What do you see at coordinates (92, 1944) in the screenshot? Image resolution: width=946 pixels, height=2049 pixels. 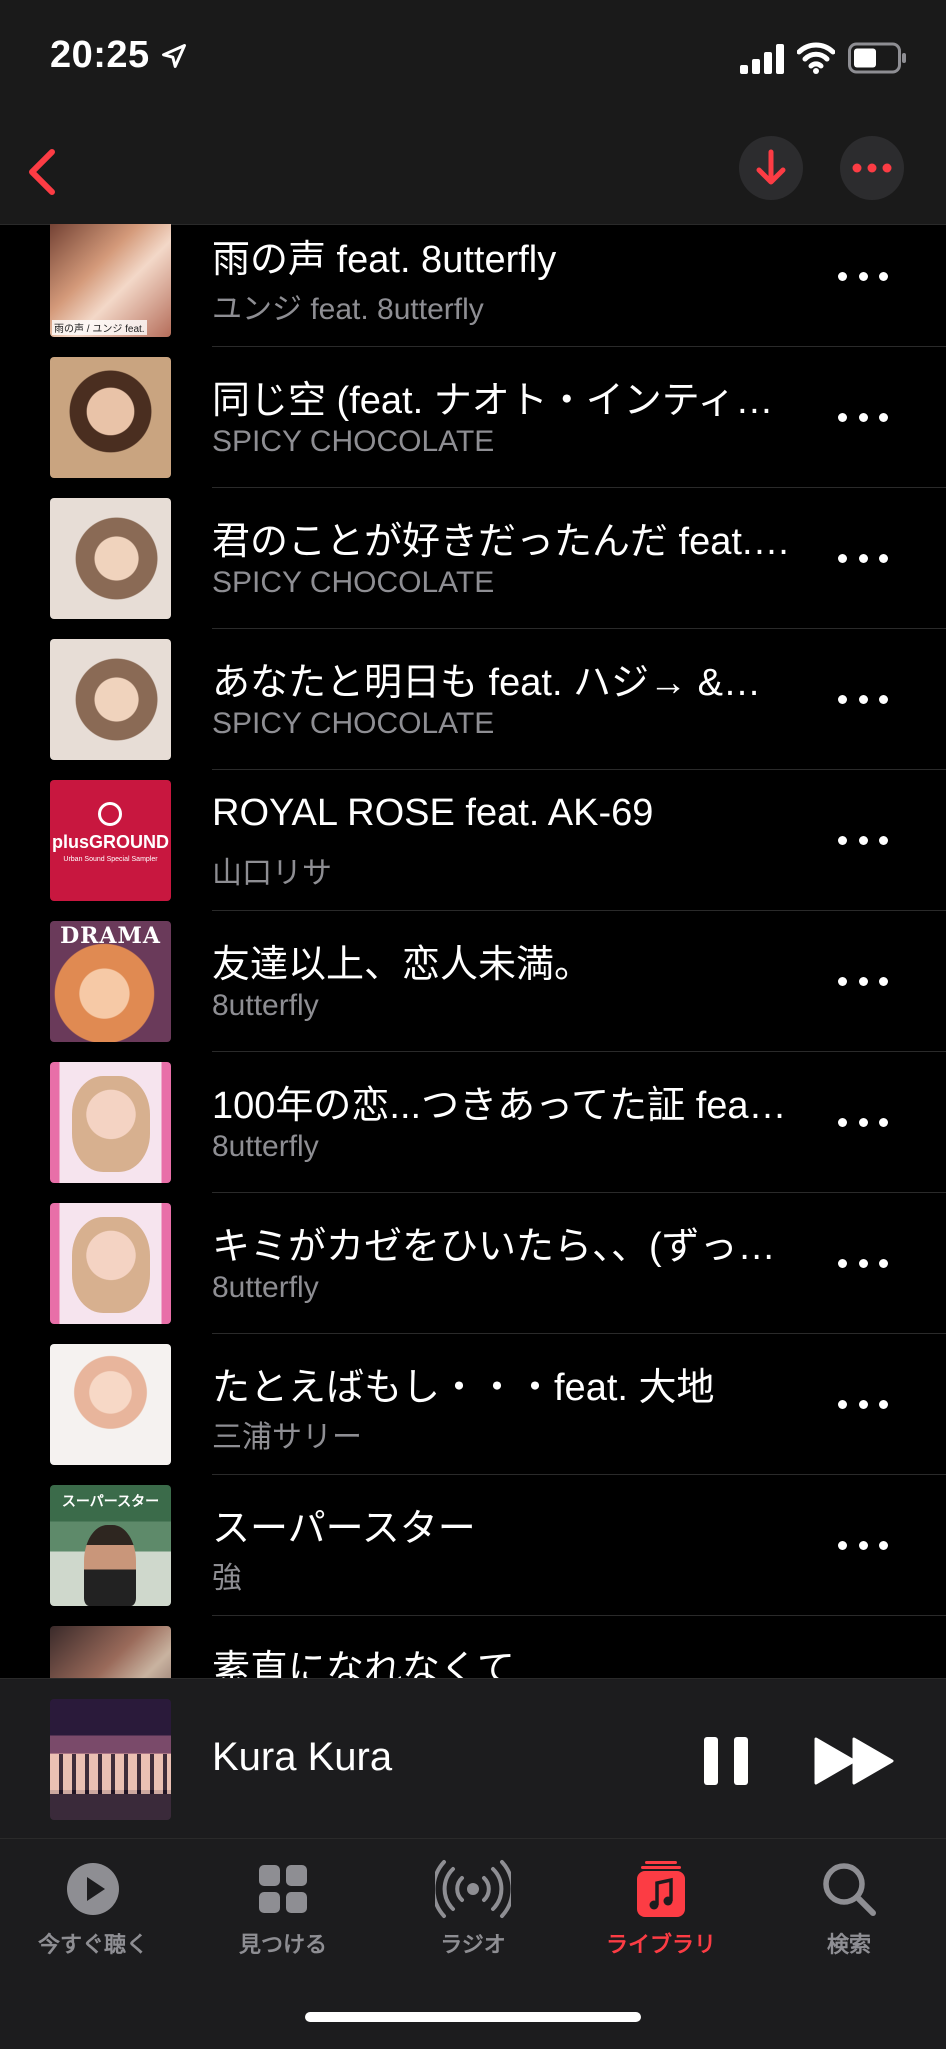 I see `tab-label: 今すぐ聴く` at bounding box center [92, 1944].